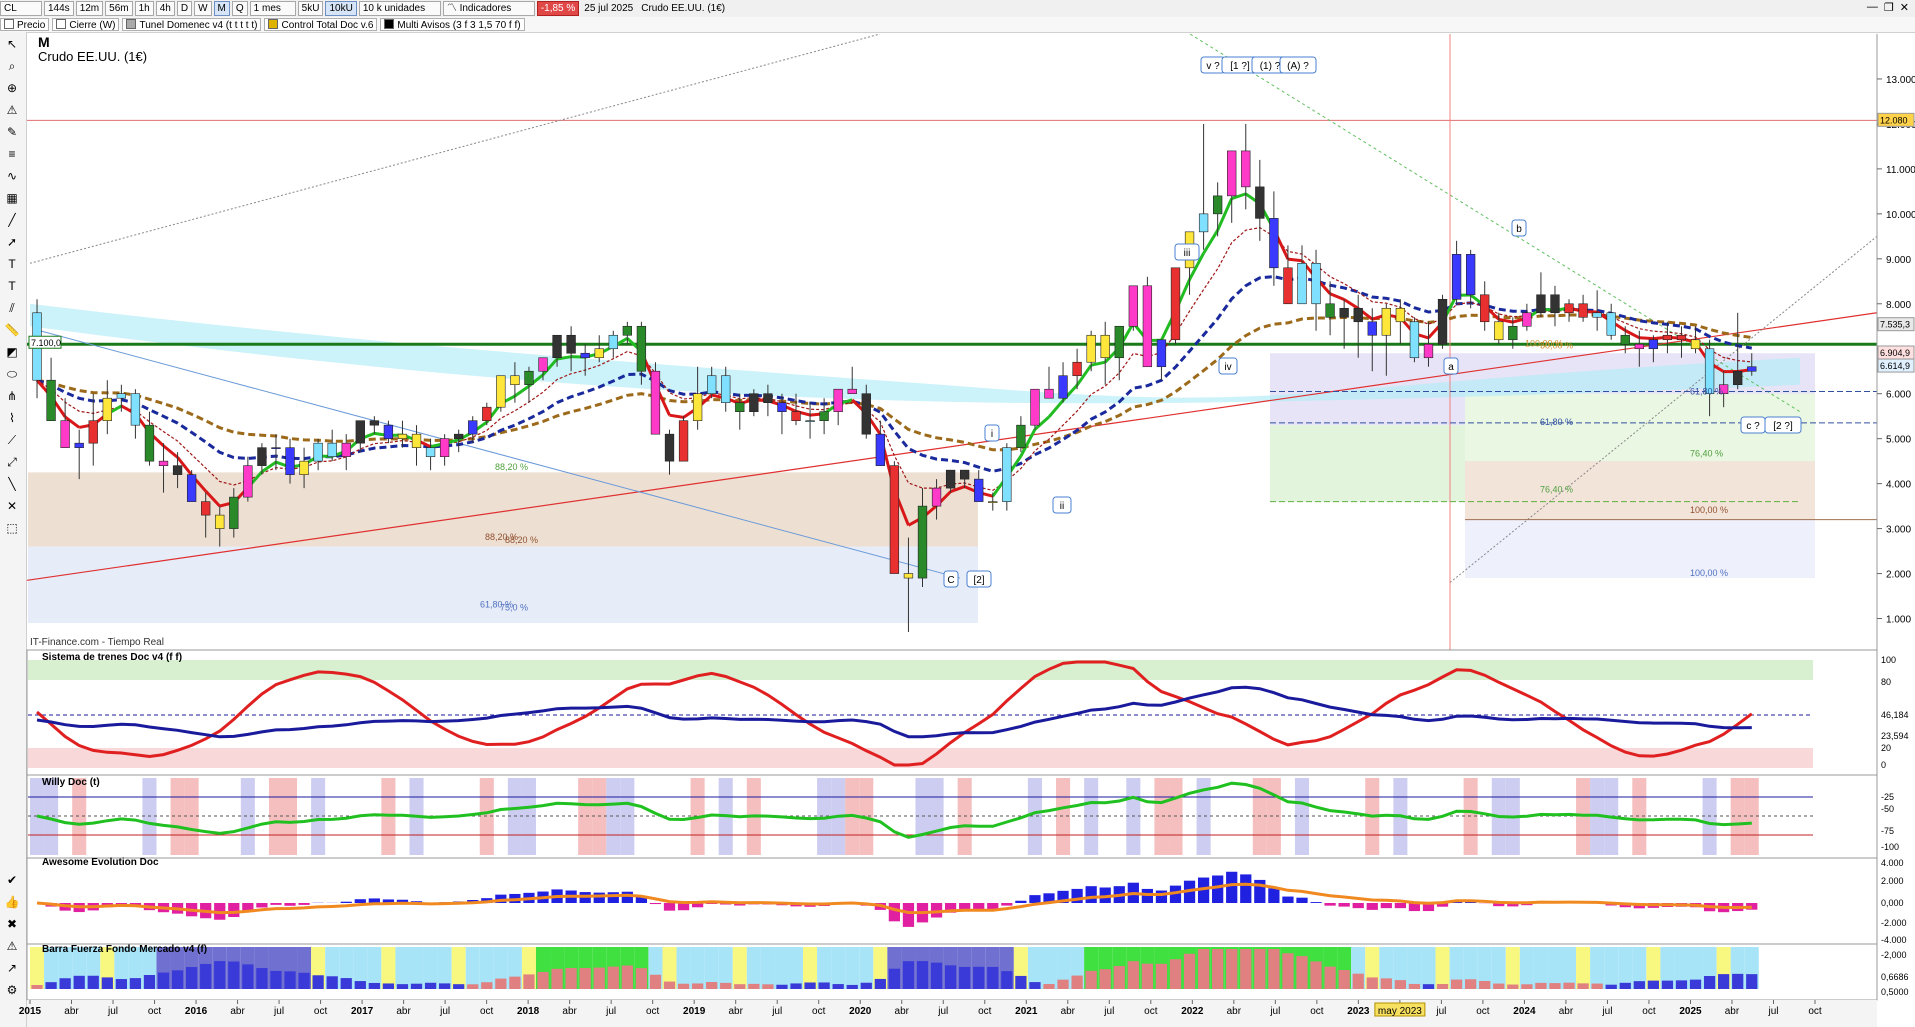  What do you see at coordinates (1887, 831) in the screenshot?
I see `indicator-axis-label: -75` at bounding box center [1887, 831].